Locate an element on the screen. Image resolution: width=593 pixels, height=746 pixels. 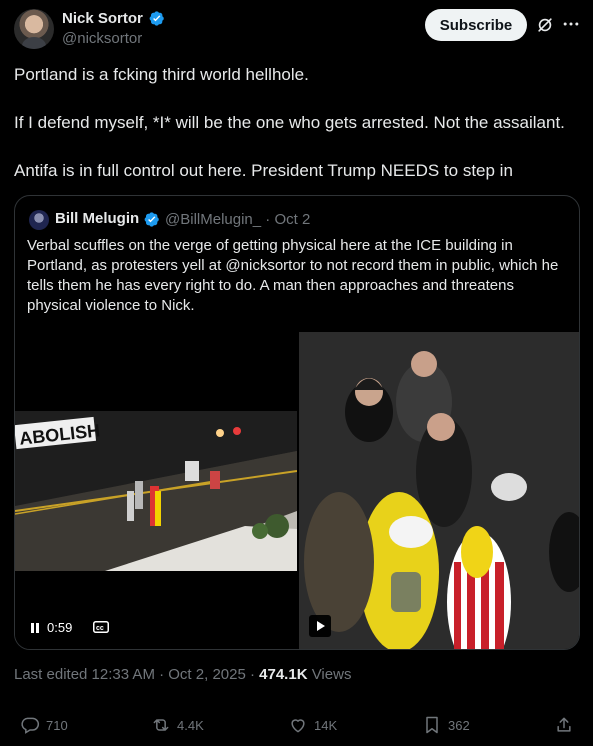
video-controls: 0:59 is located at coordinates (50, 627).